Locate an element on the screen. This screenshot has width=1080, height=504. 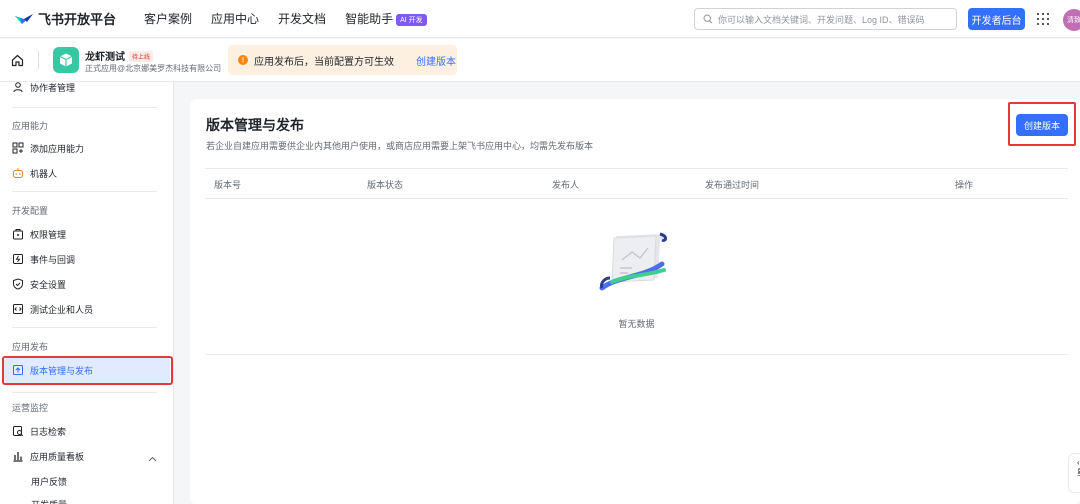
column-publisher: 发布人 is located at coordinates (566, 185).